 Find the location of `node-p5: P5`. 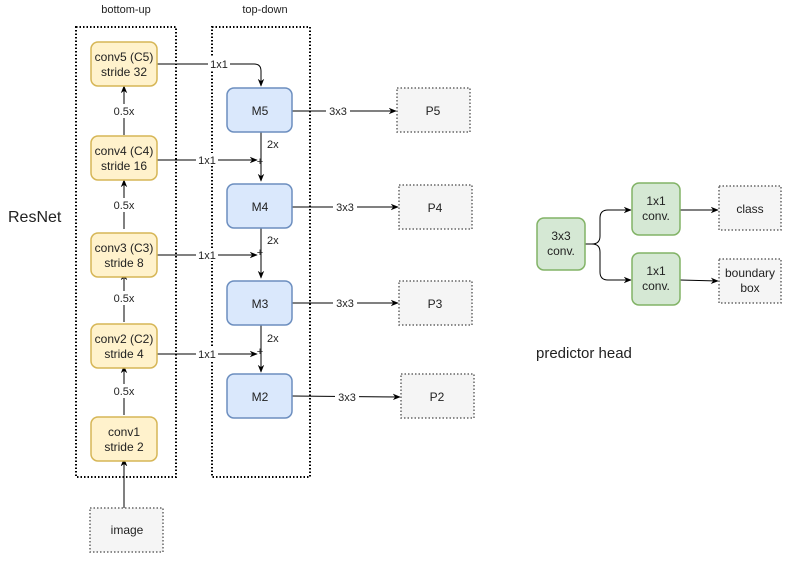

node-p5: P5 is located at coordinates (433, 110).